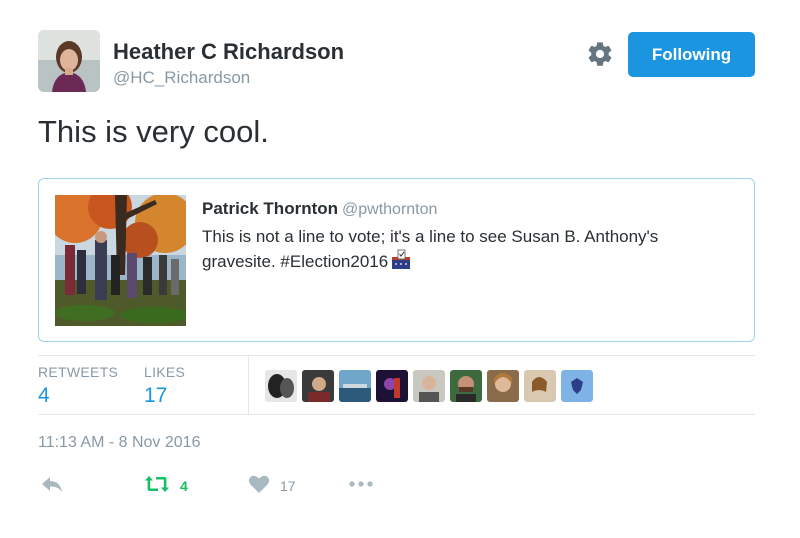  I want to click on more-button, so click(361, 486).